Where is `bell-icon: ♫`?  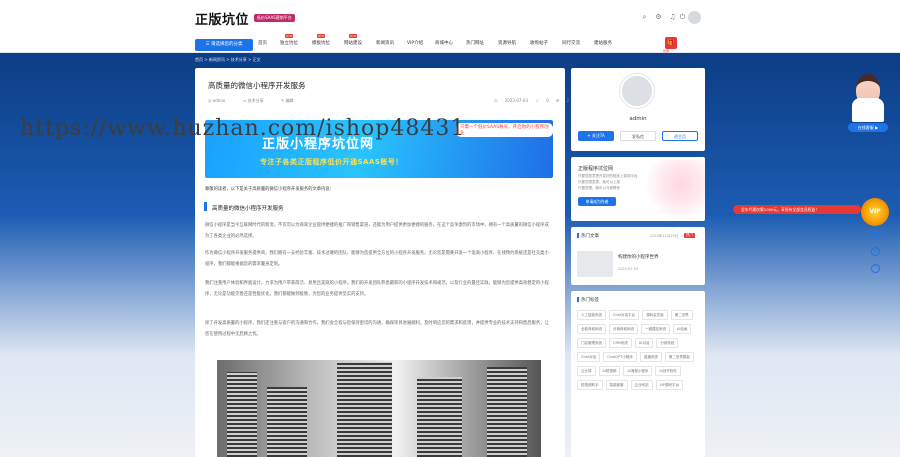 bell-icon: ♫ is located at coordinates (672, 17).